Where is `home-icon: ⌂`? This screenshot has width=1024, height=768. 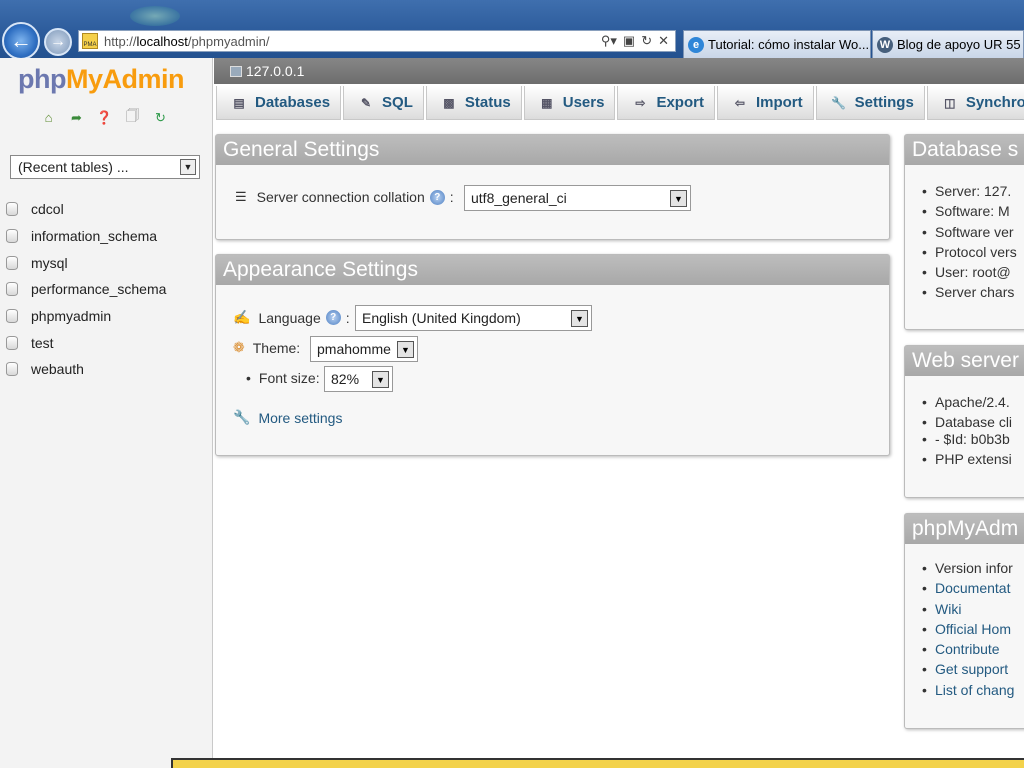 home-icon: ⌂ is located at coordinates (48, 117).